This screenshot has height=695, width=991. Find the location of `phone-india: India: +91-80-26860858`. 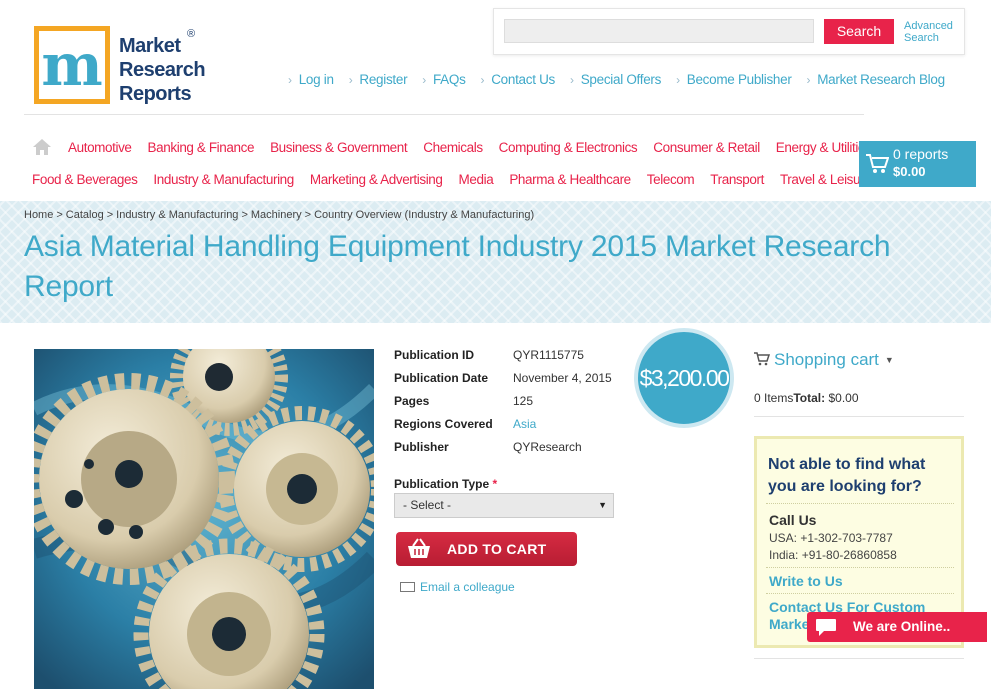

phone-india: India: +91-80-26860858 is located at coordinates (833, 555).